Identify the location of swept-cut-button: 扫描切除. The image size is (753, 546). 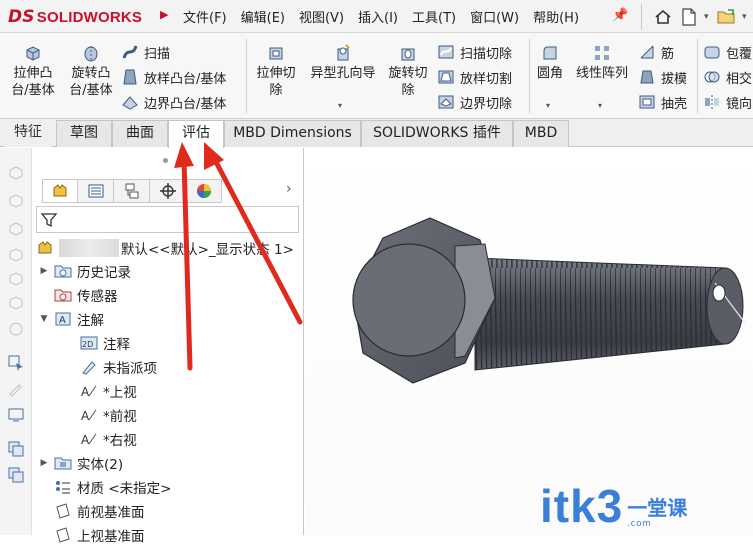
(474, 52).